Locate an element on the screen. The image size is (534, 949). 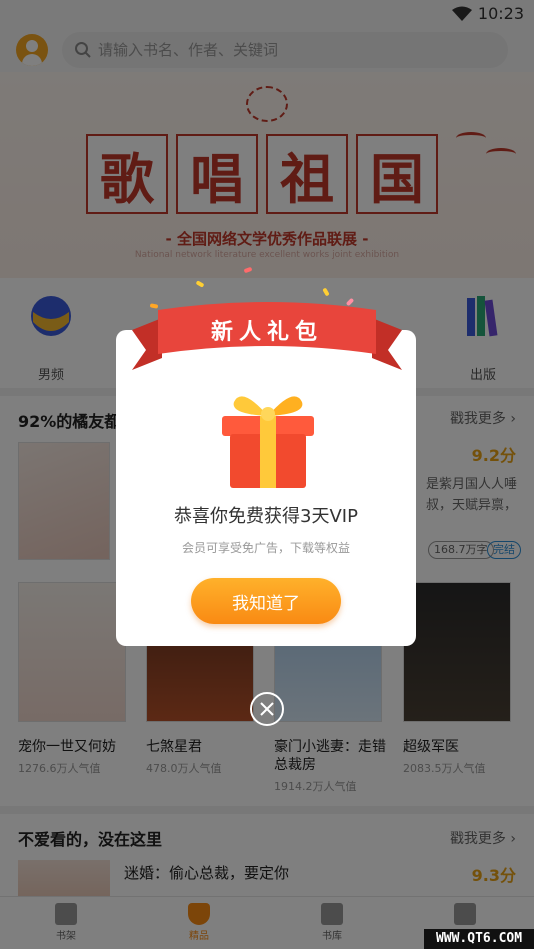
close-icon is located at coordinates (267, 709).